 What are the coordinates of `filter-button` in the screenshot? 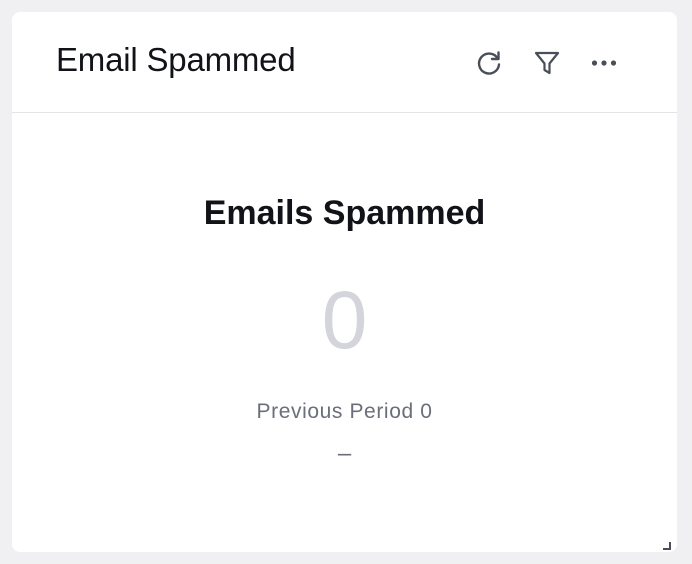 It's located at (547, 63).